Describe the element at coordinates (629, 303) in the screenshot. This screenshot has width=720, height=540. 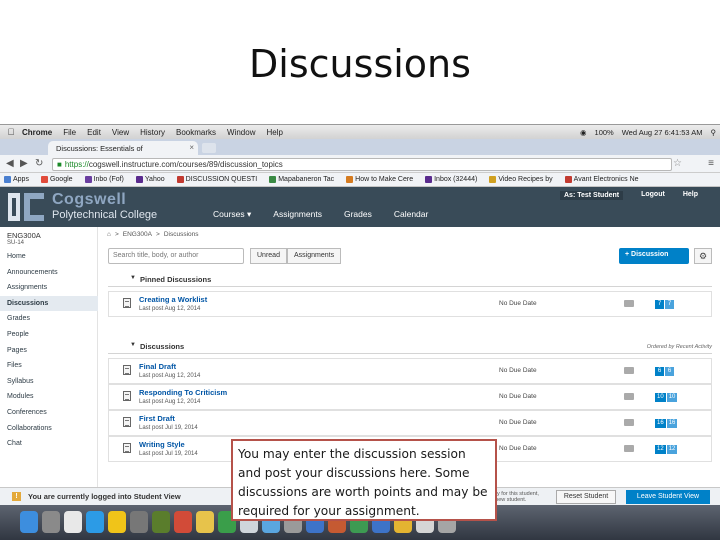
I see `comment-icon` at that location.